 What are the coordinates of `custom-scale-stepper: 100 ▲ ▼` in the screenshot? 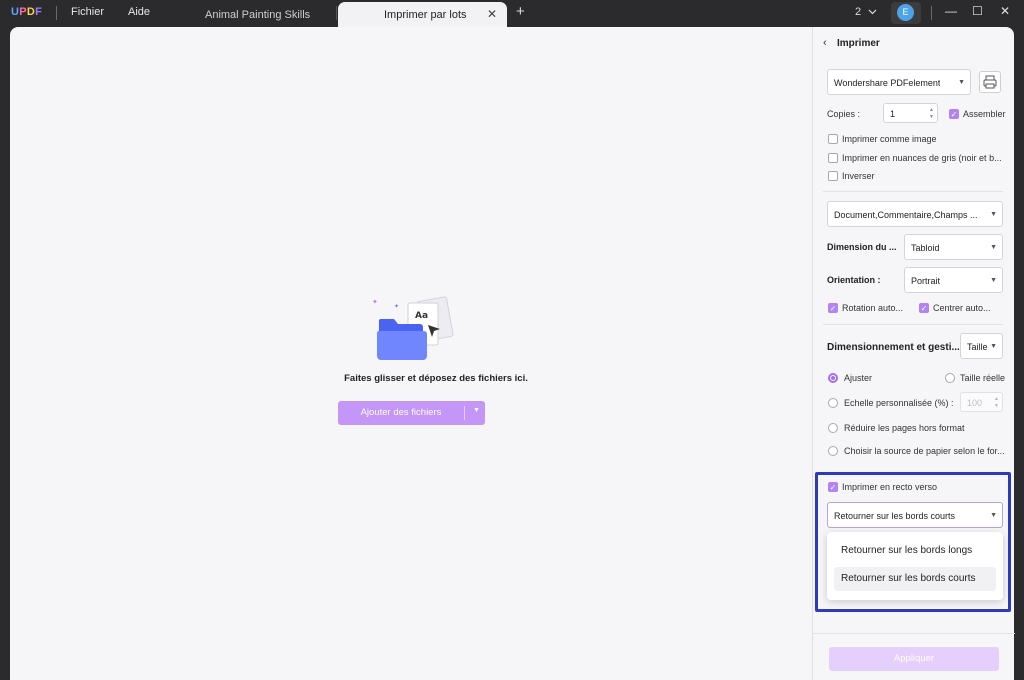 It's located at (981, 402).